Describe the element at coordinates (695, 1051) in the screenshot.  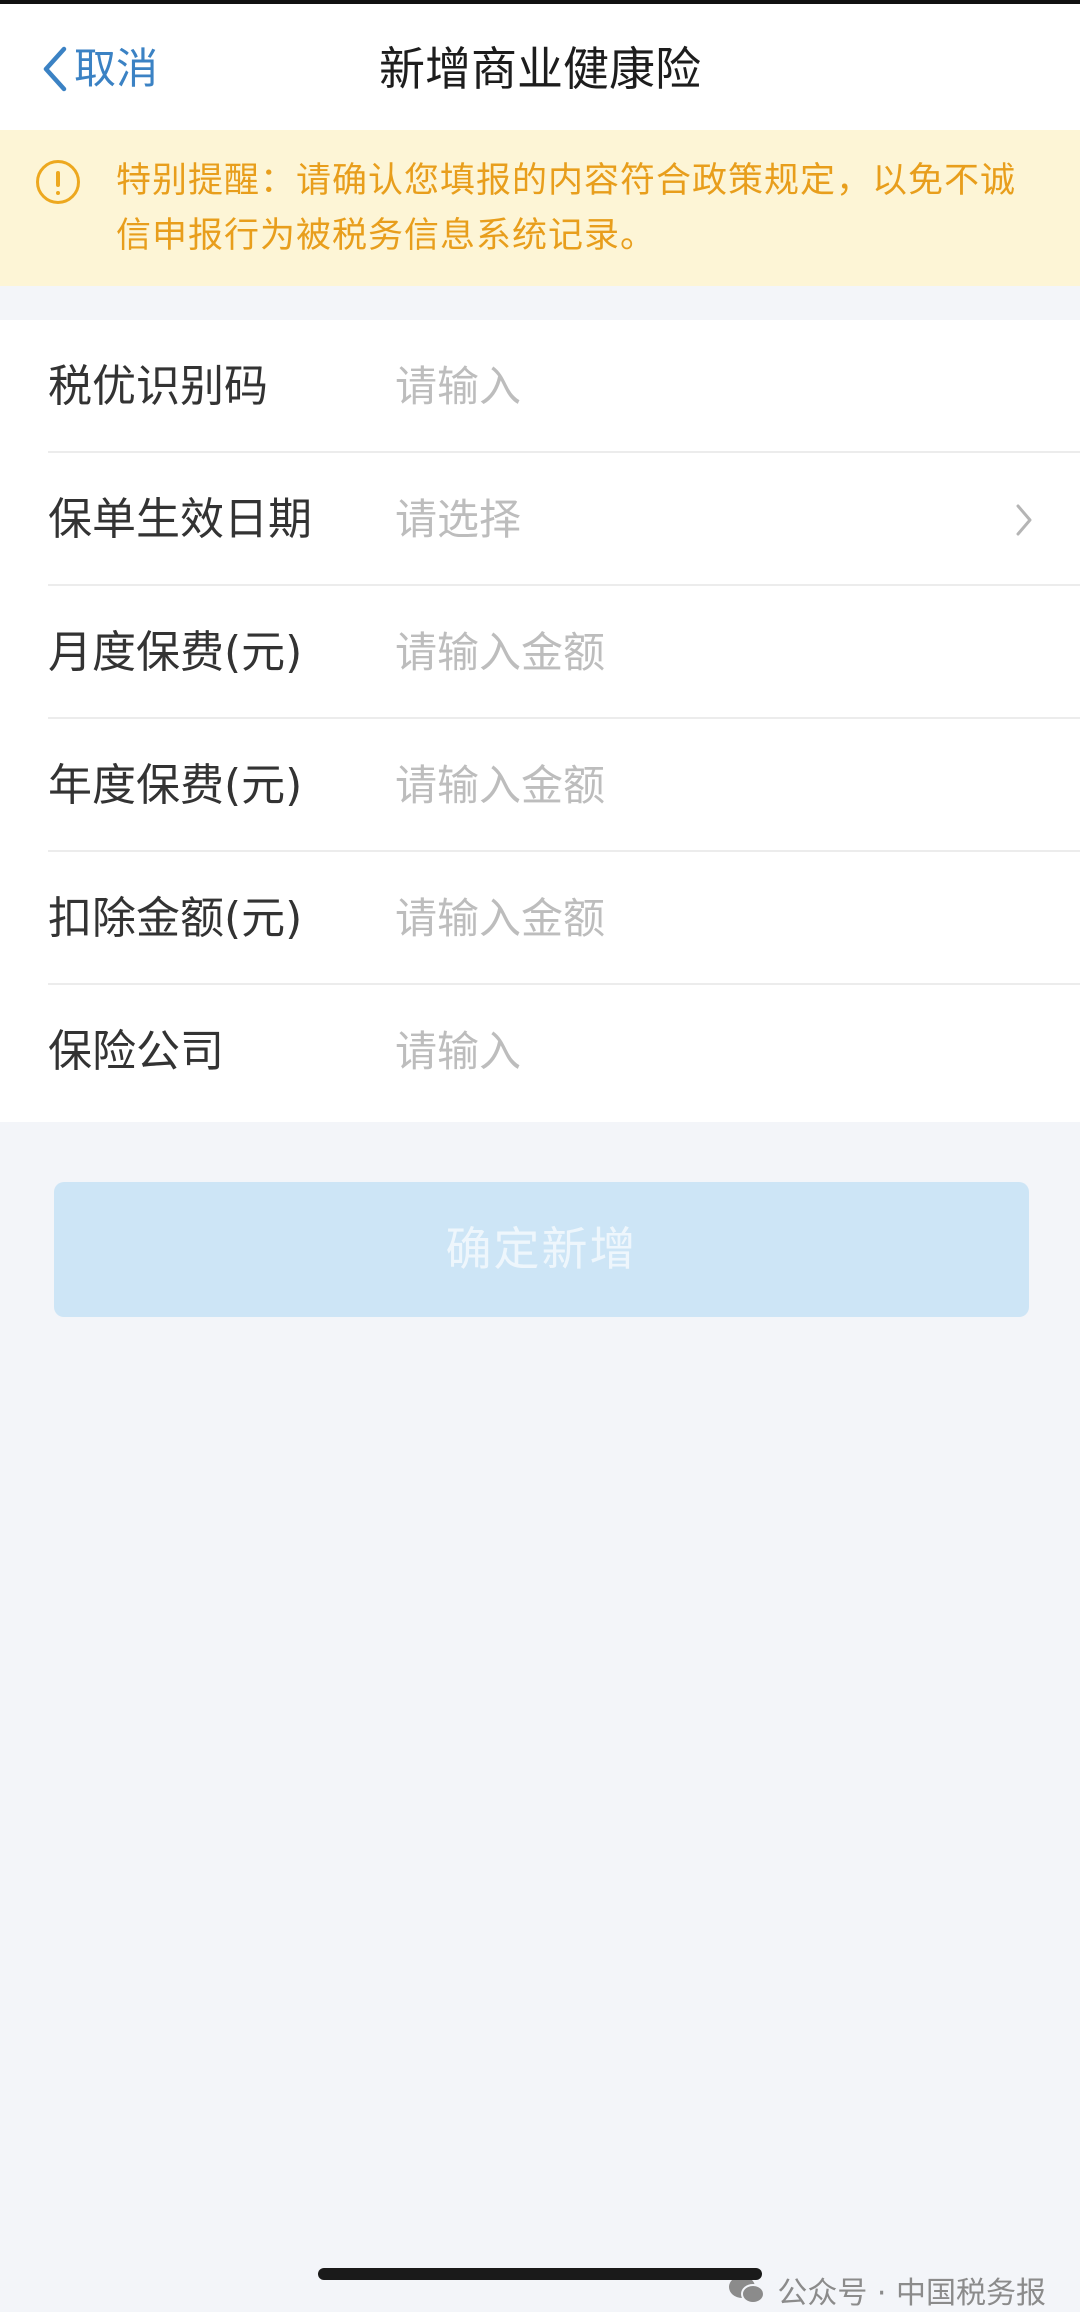
I see `insurance-company-input` at that location.